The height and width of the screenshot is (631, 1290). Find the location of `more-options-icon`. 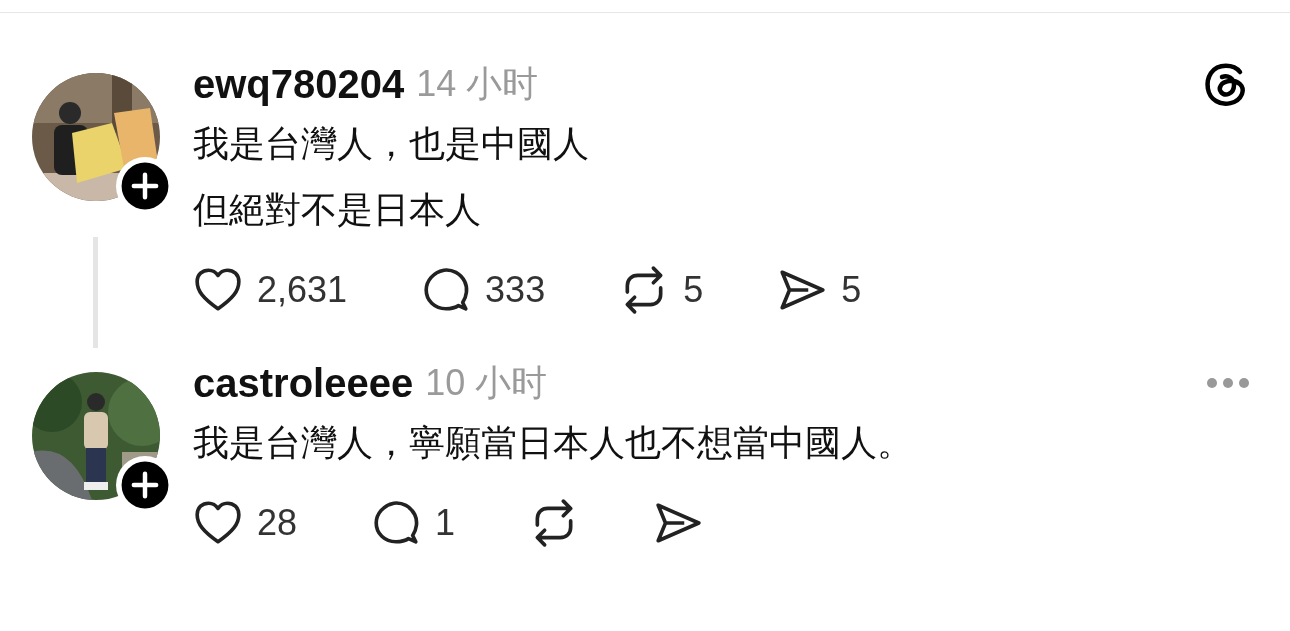

more-options-icon is located at coordinates (1228, 383).